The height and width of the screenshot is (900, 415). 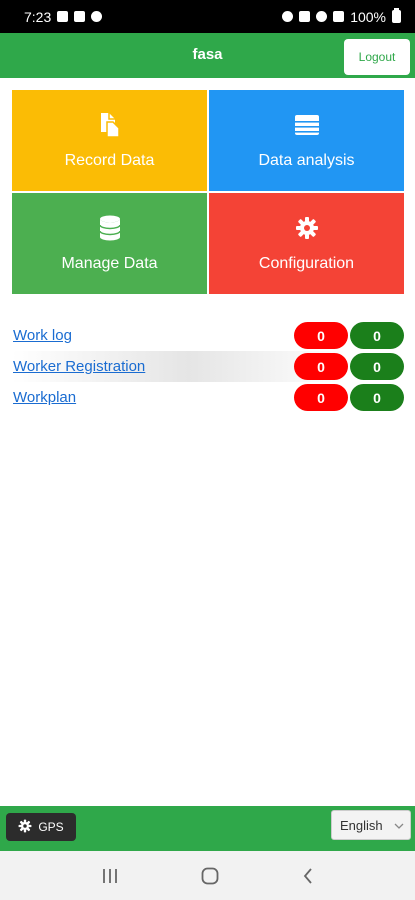 What do you see at coordinates (377, 57) in the screenshot?
I see `logout-button: Logout` at bounding box center [377, 57].